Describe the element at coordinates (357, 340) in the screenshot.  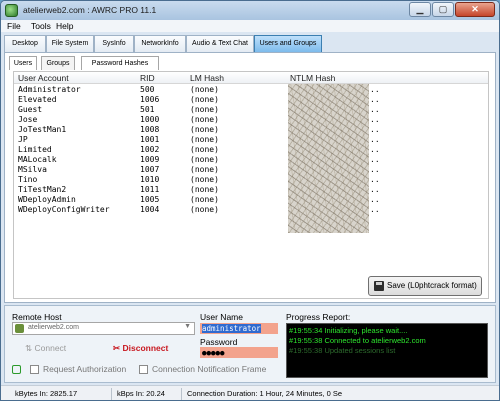
I see `log-line: #19:55:38 Connected to atelierweb2.com` at that location.